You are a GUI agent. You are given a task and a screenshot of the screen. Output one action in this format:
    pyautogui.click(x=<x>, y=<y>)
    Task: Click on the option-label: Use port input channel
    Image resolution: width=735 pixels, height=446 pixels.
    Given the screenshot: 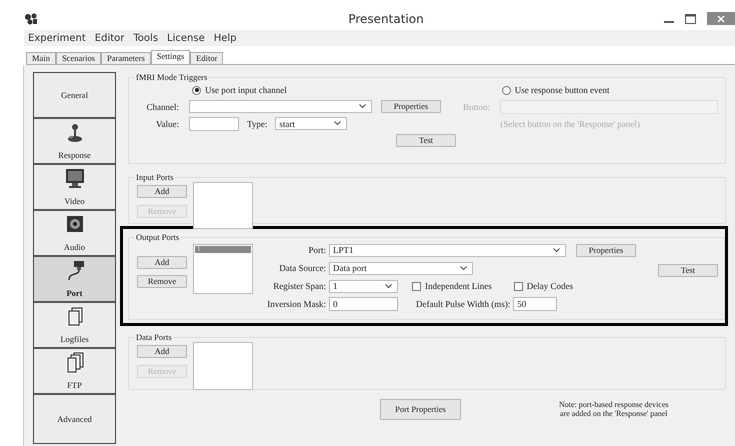 What is the action you would take?
    pyautogui.click(x=246, y=90)
    